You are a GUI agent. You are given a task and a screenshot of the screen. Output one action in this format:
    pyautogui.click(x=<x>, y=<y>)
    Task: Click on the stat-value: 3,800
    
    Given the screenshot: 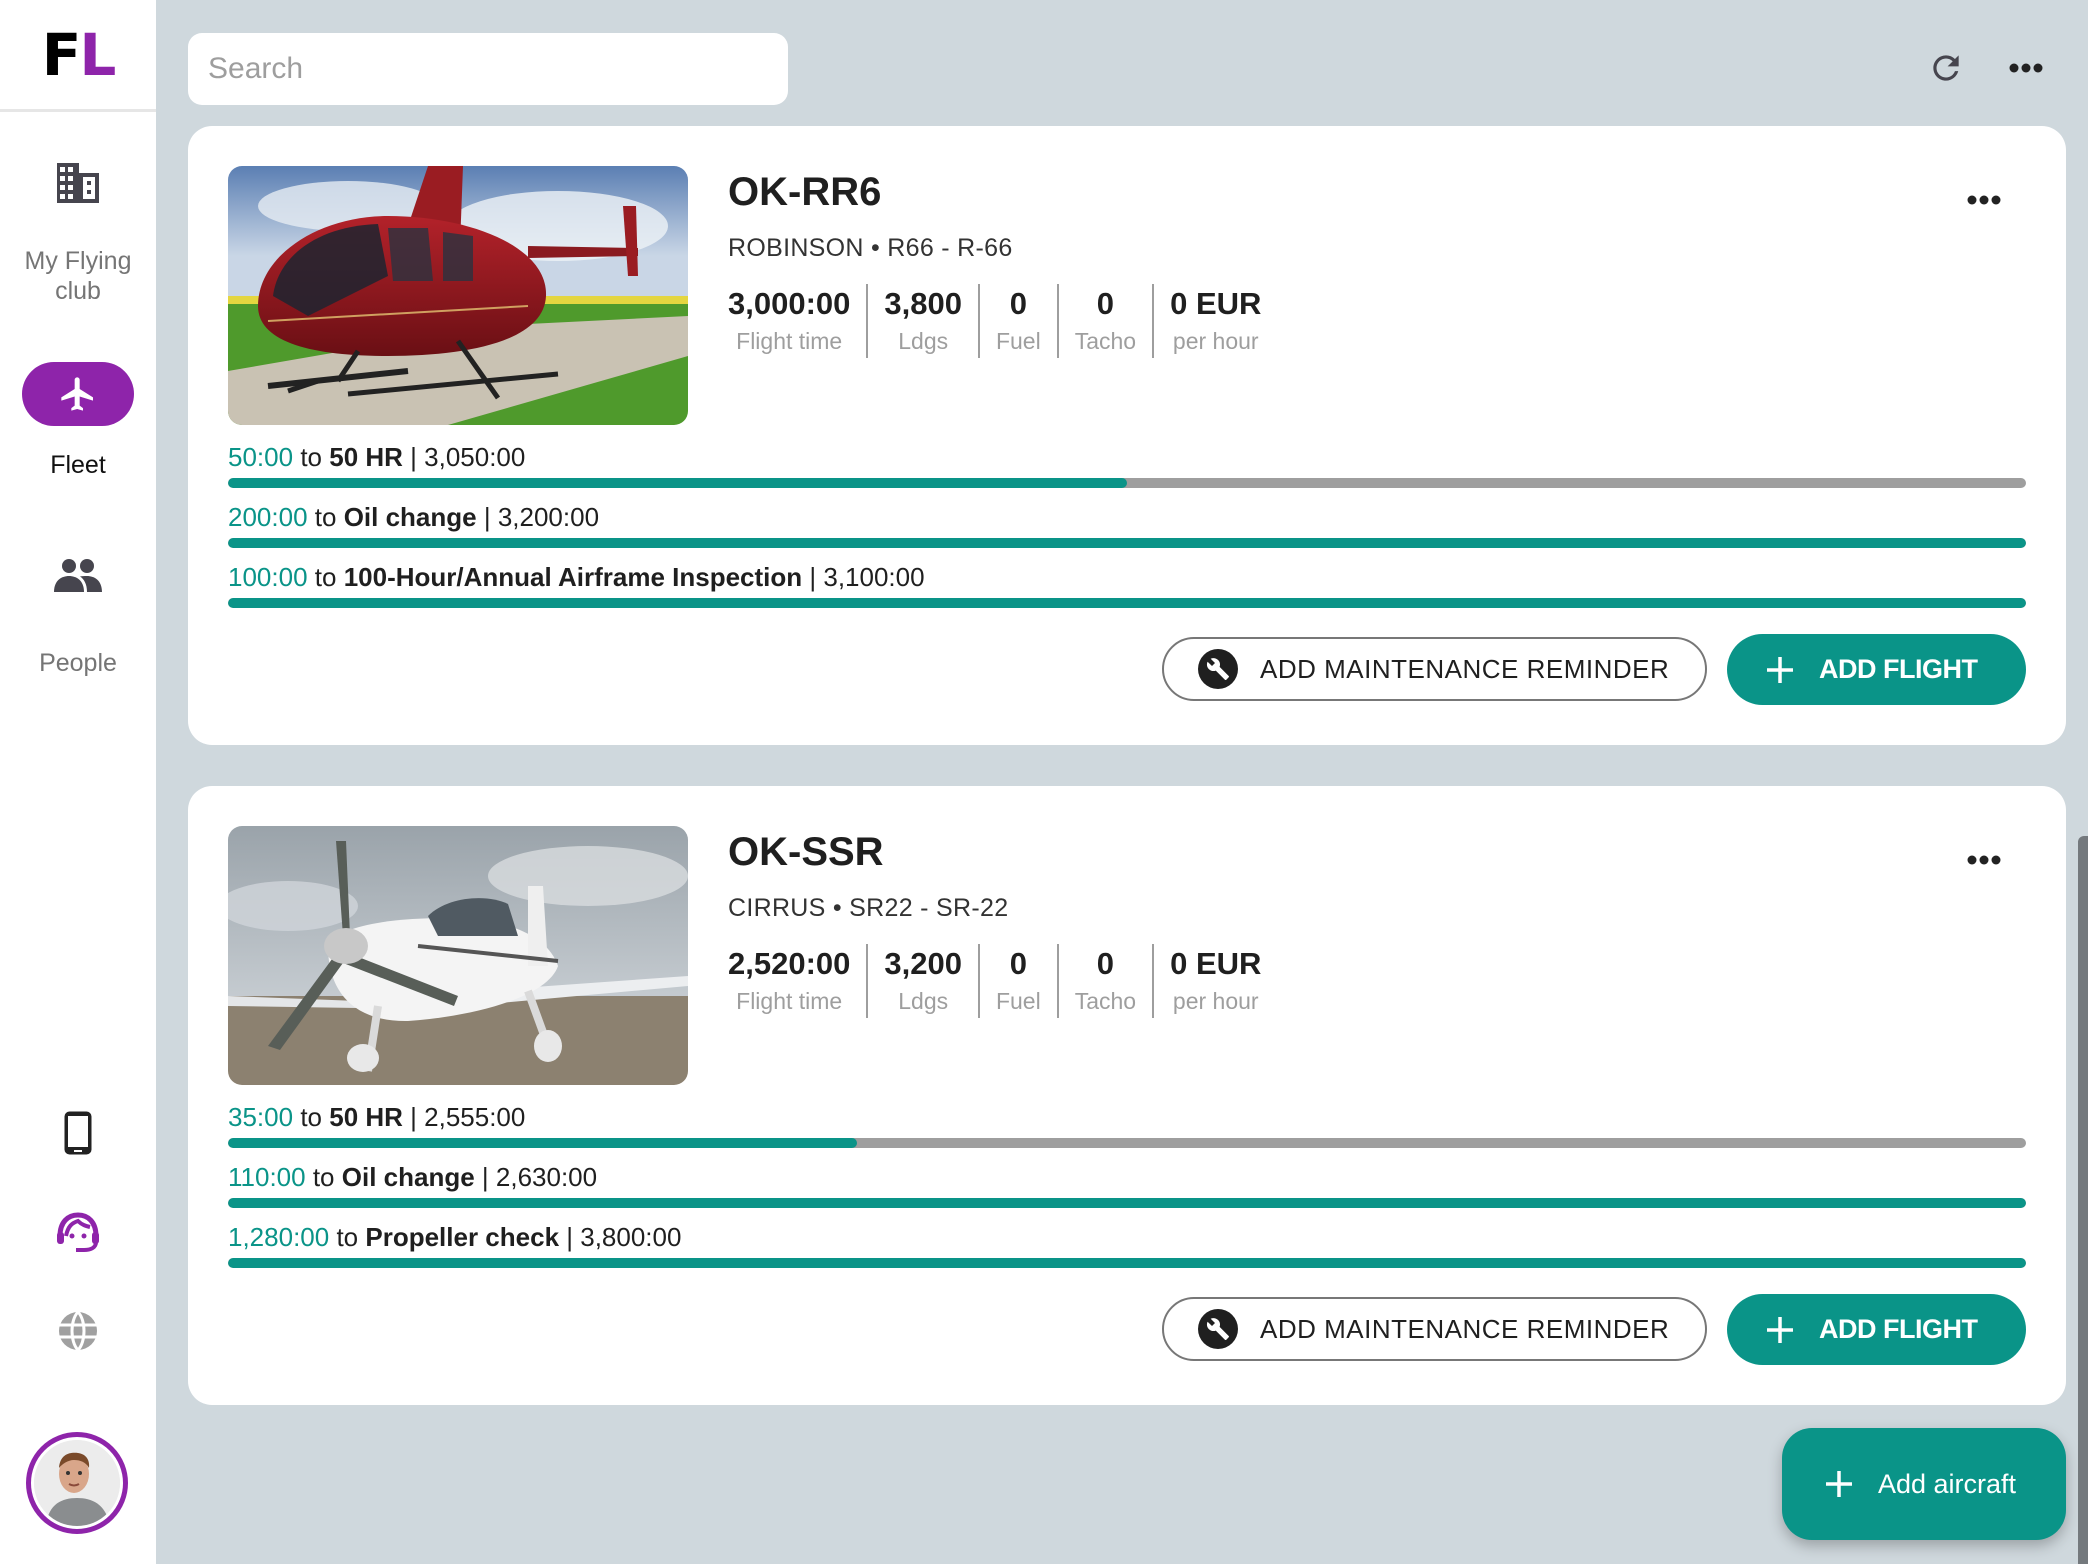 What is the action you would take?
    pyautogui.click(x=923, y=303)
    